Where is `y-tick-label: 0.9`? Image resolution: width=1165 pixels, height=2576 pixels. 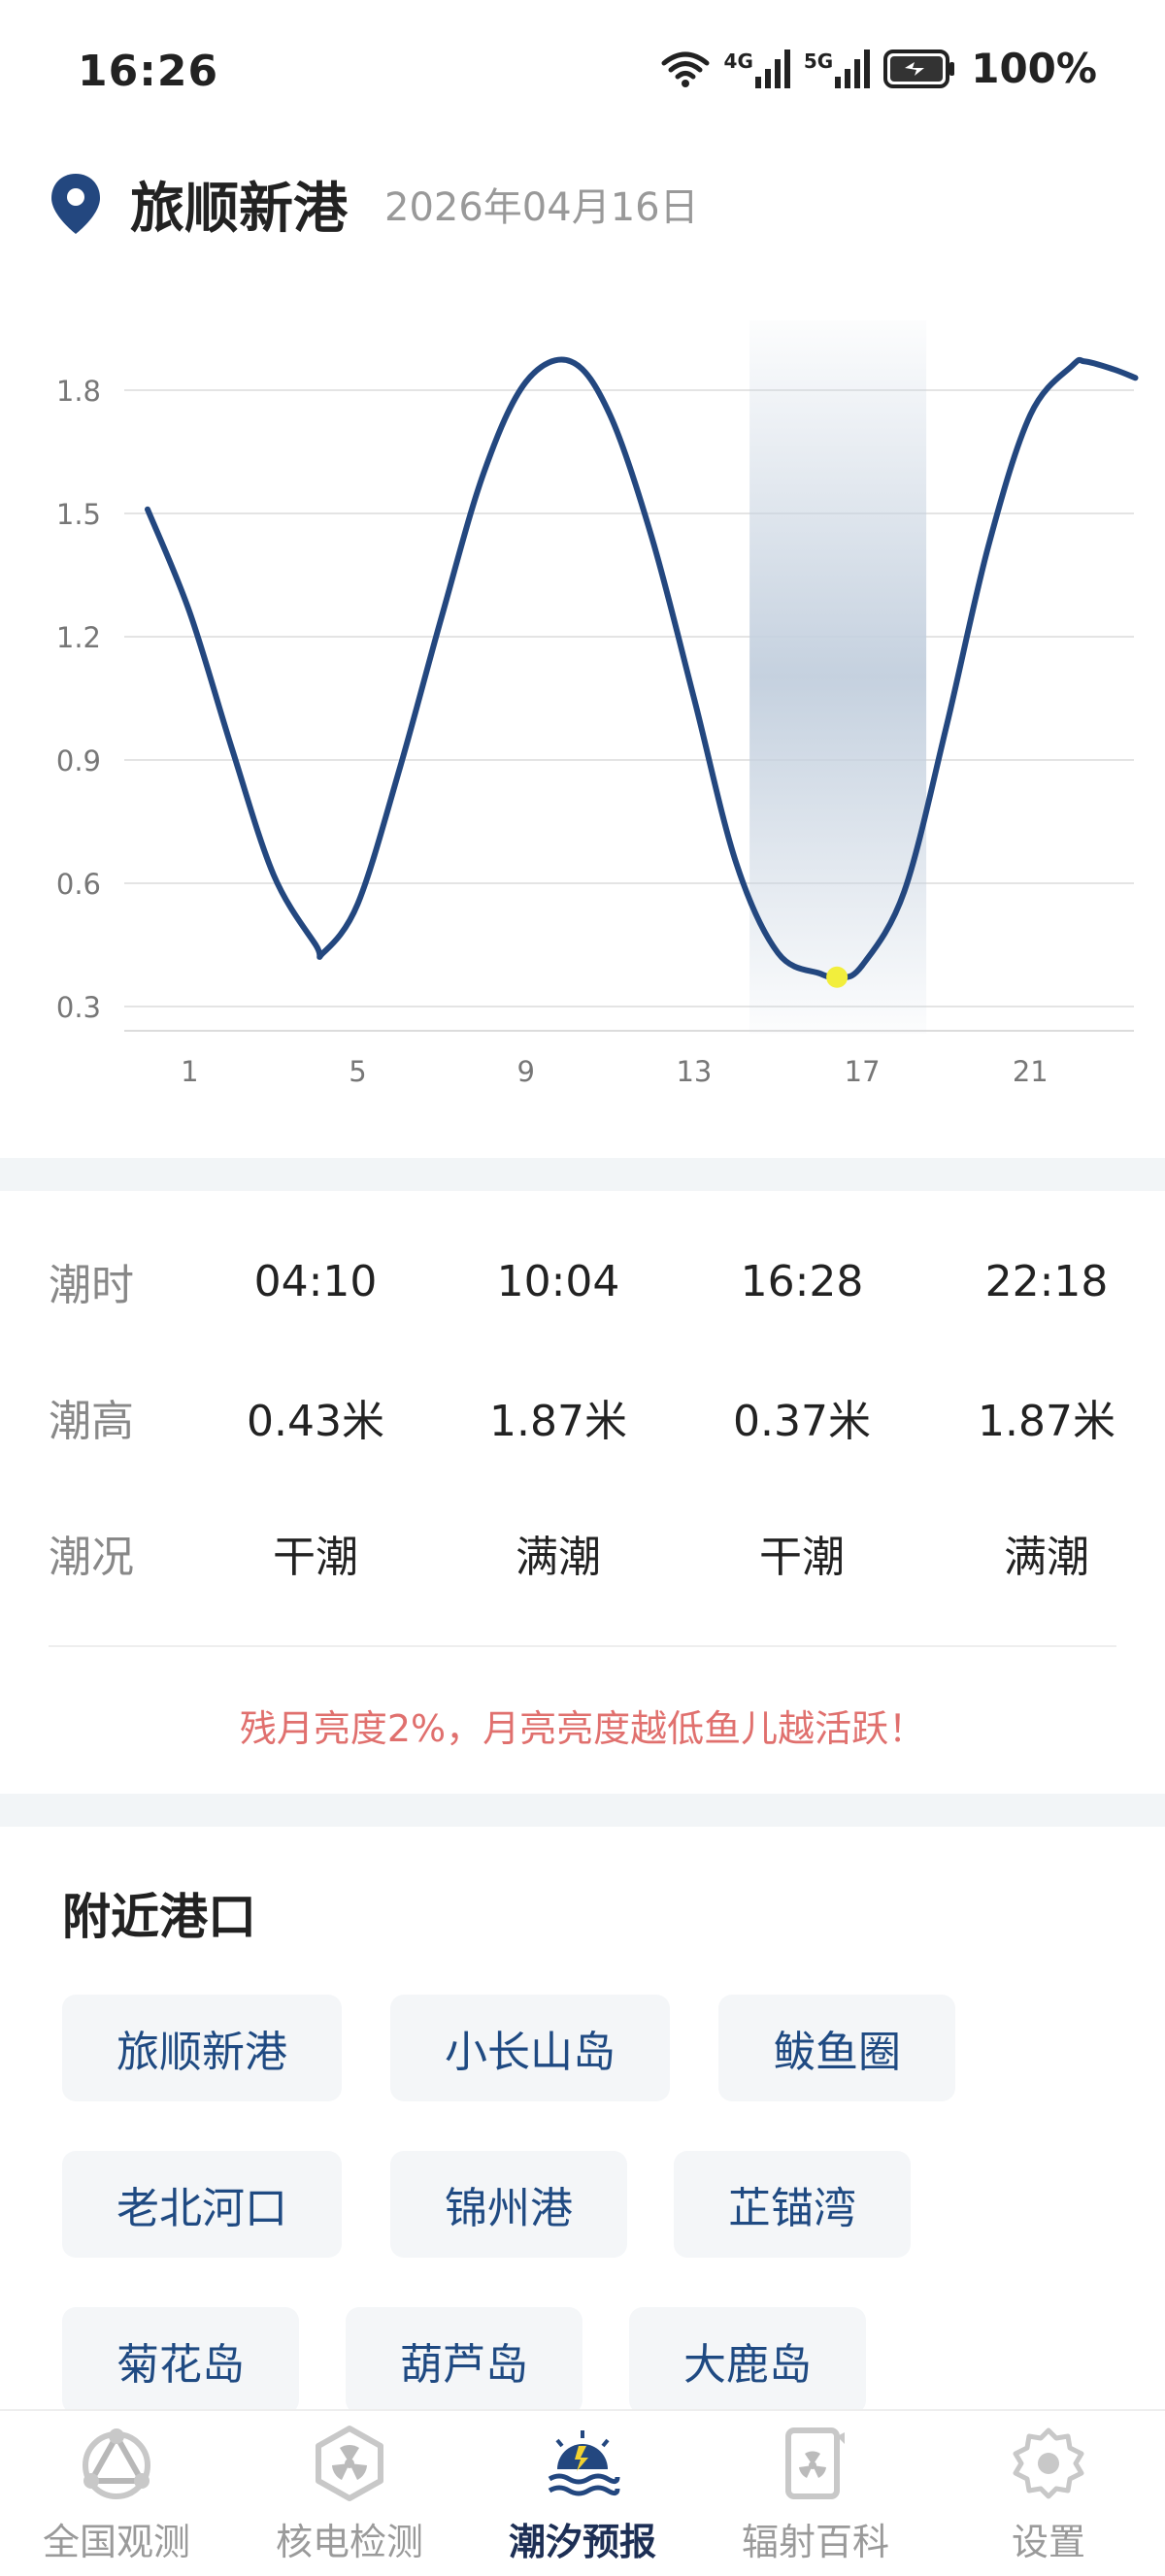
y-tick-label: 0.9 is located at coordinates (78, 760).